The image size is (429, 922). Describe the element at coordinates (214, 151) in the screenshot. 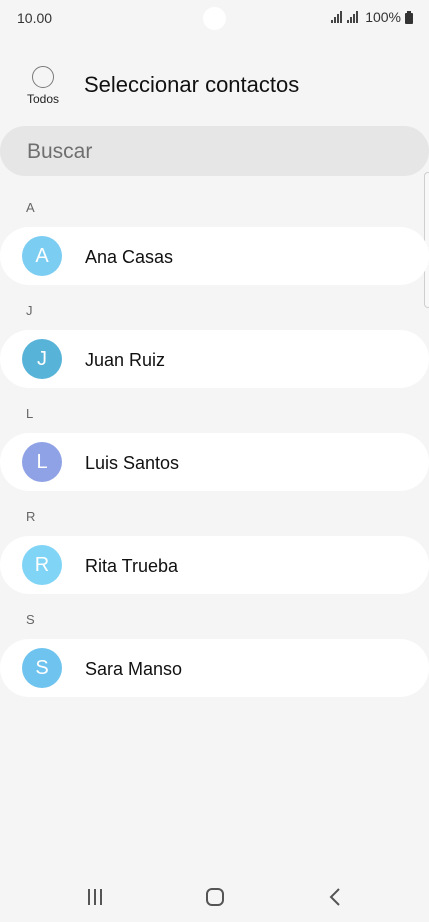

I see `search-input: Buscar` at that location.